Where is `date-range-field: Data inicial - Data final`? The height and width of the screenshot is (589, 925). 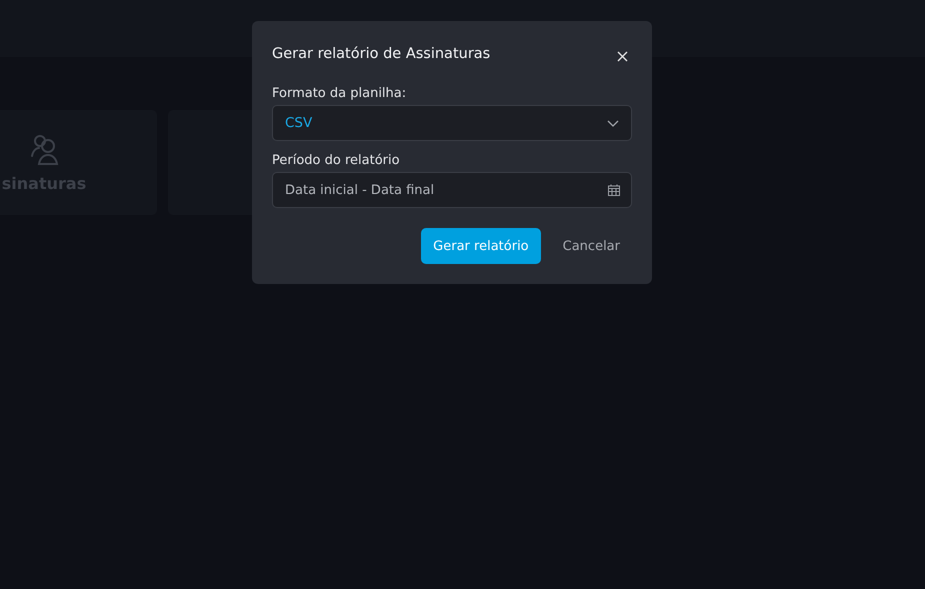
date-range-field: Data inicial - Data final is located at coordinates (452, 190).